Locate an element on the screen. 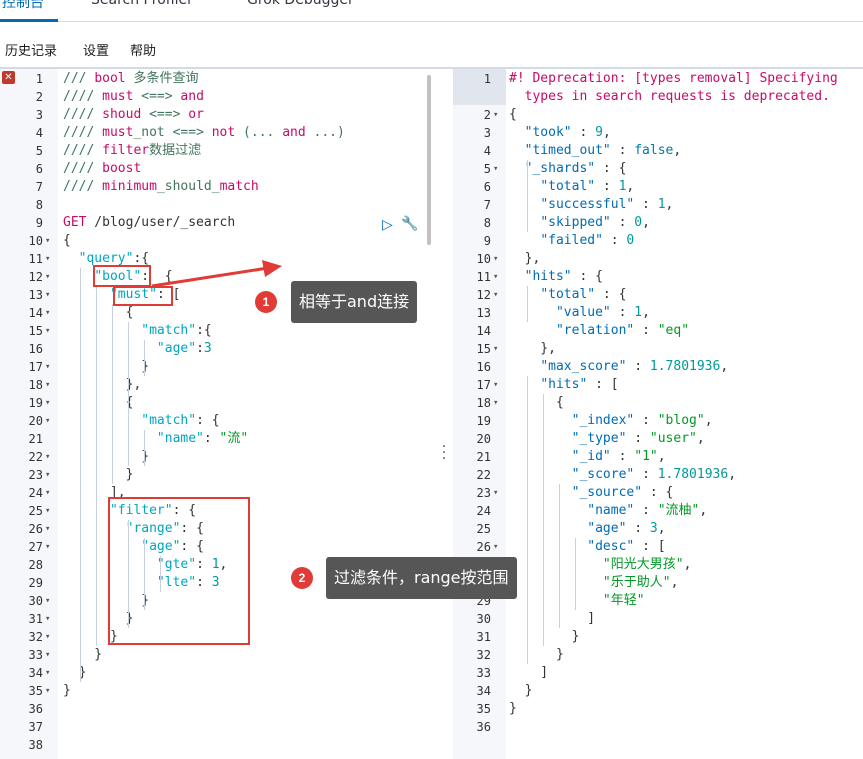 The width and height of the screenshot is (863, 759). annotation-badge-1: 1 is located at coordinates (266, 302).